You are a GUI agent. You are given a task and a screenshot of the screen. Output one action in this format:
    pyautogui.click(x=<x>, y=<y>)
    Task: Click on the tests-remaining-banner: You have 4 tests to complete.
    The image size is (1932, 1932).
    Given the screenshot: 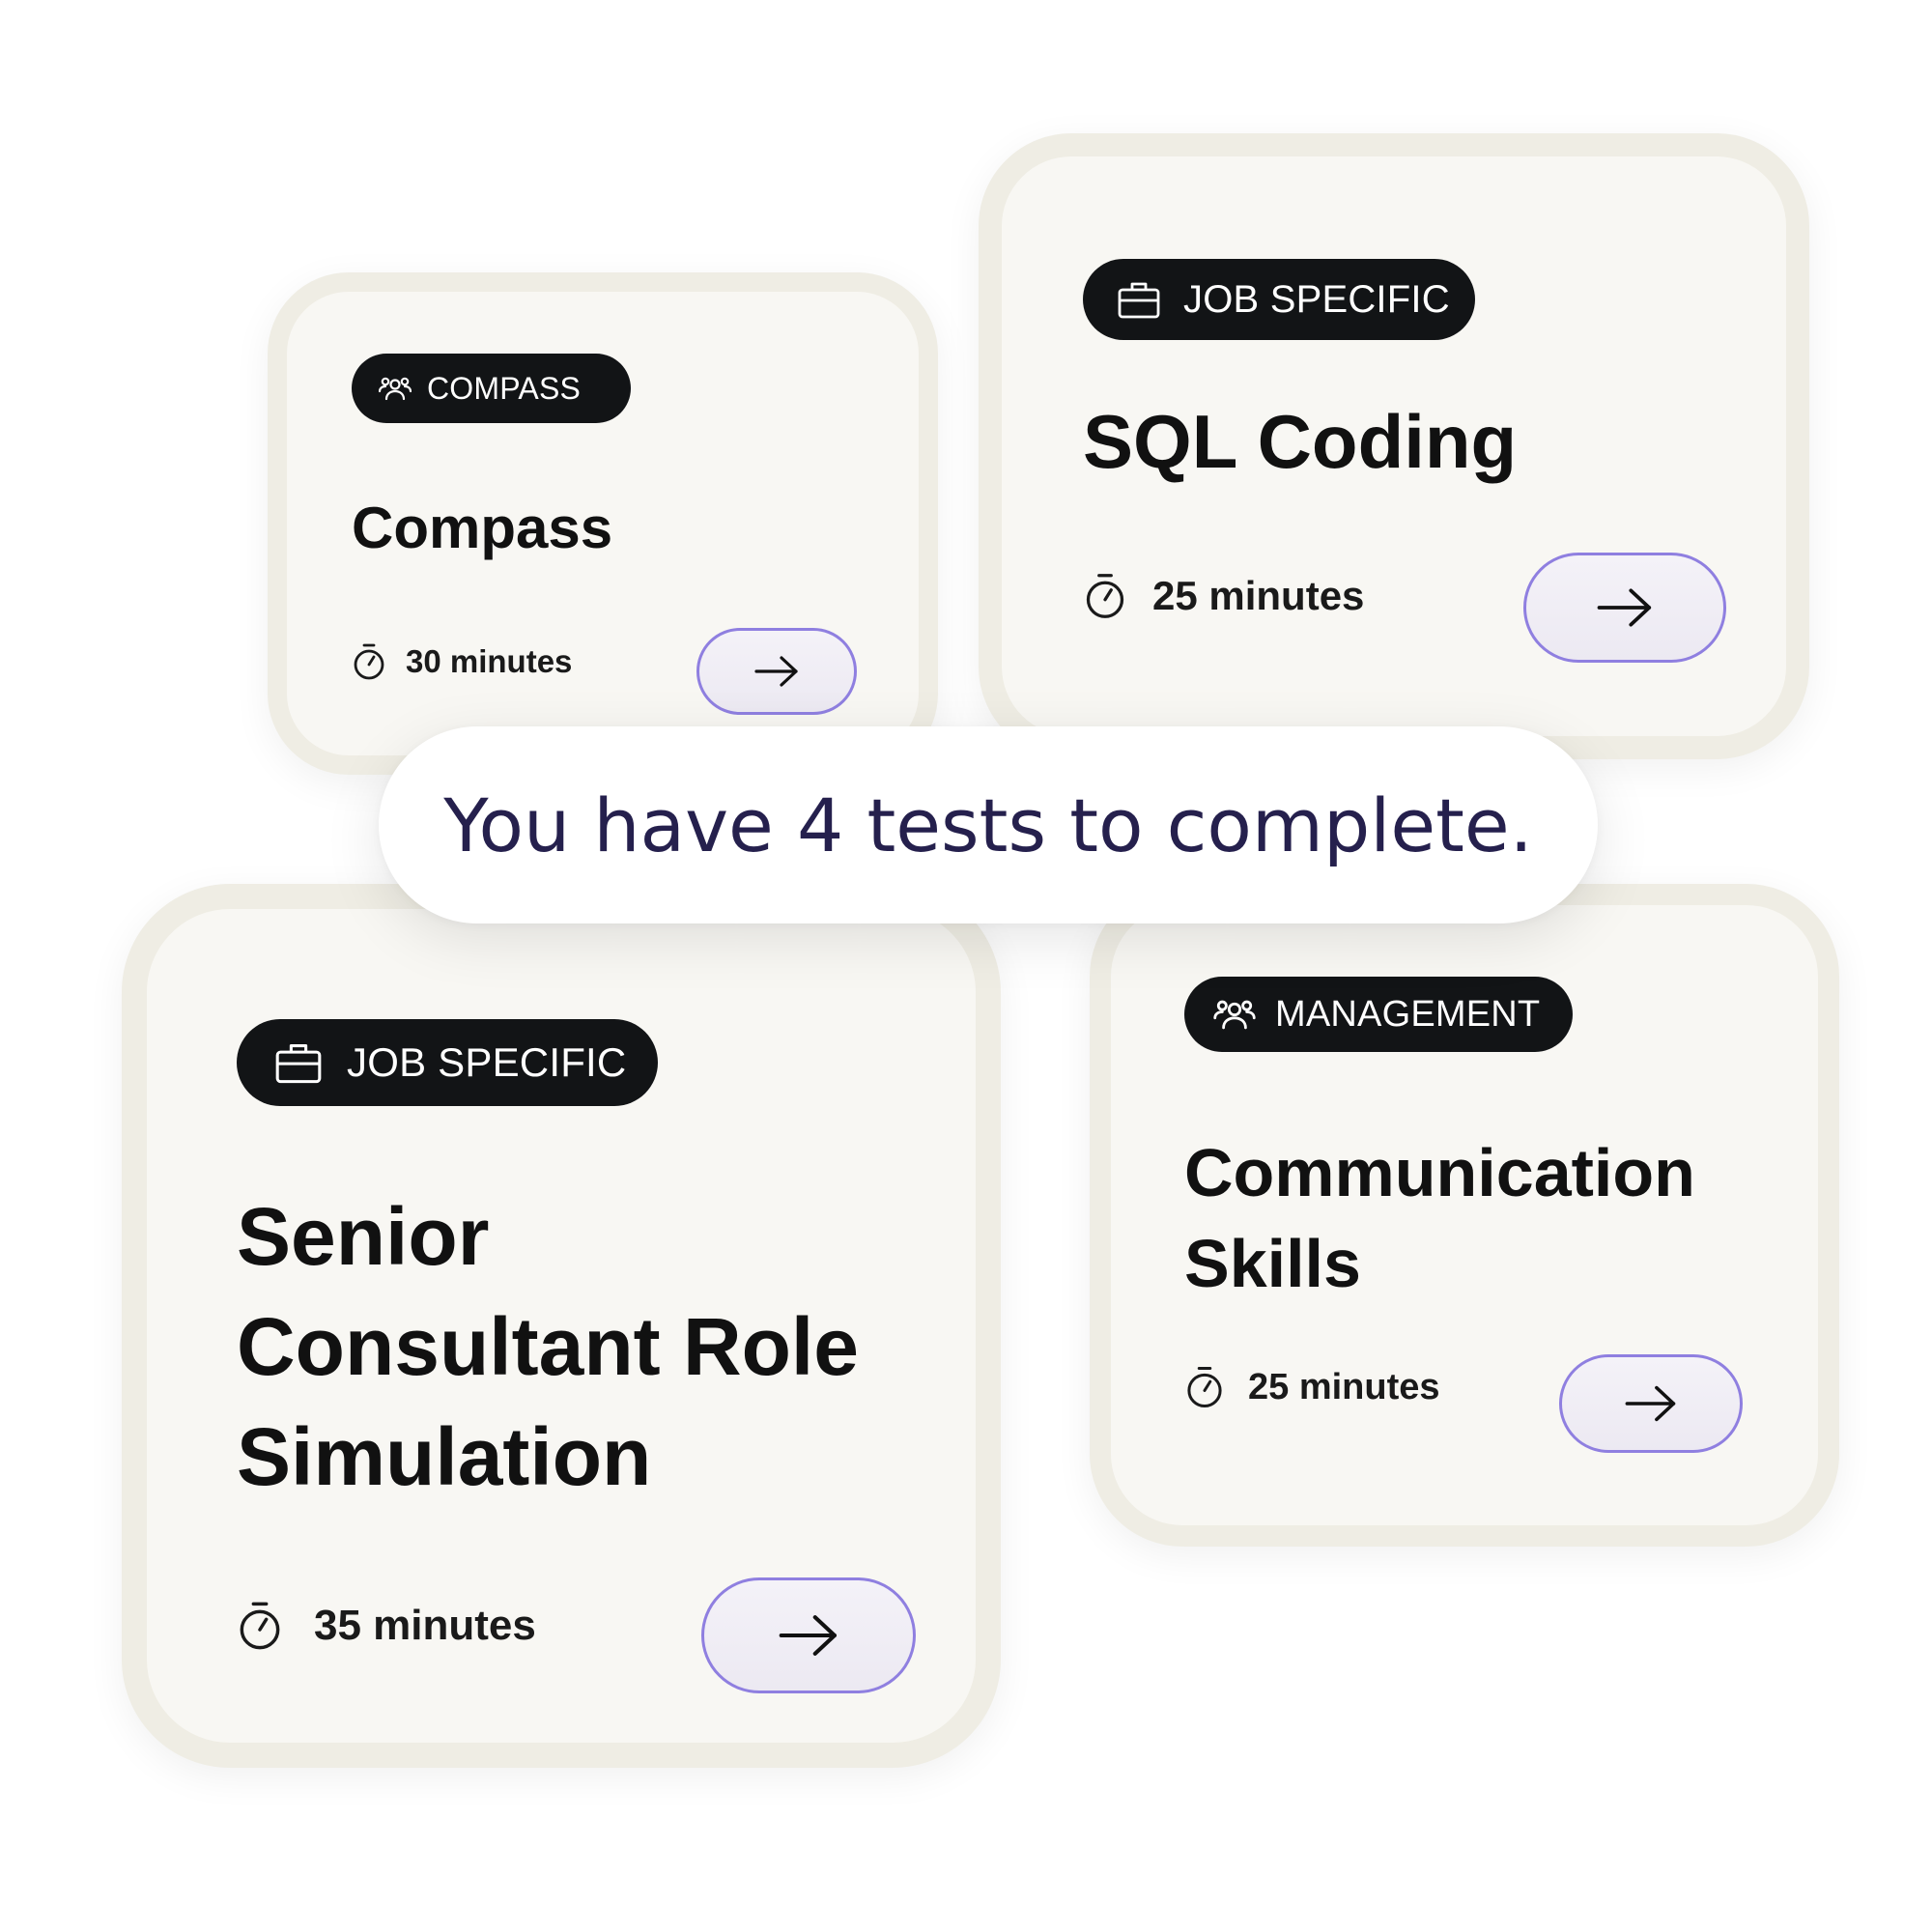 What is the action you would take?
    pyautogui.click(x=988, y=824)
    